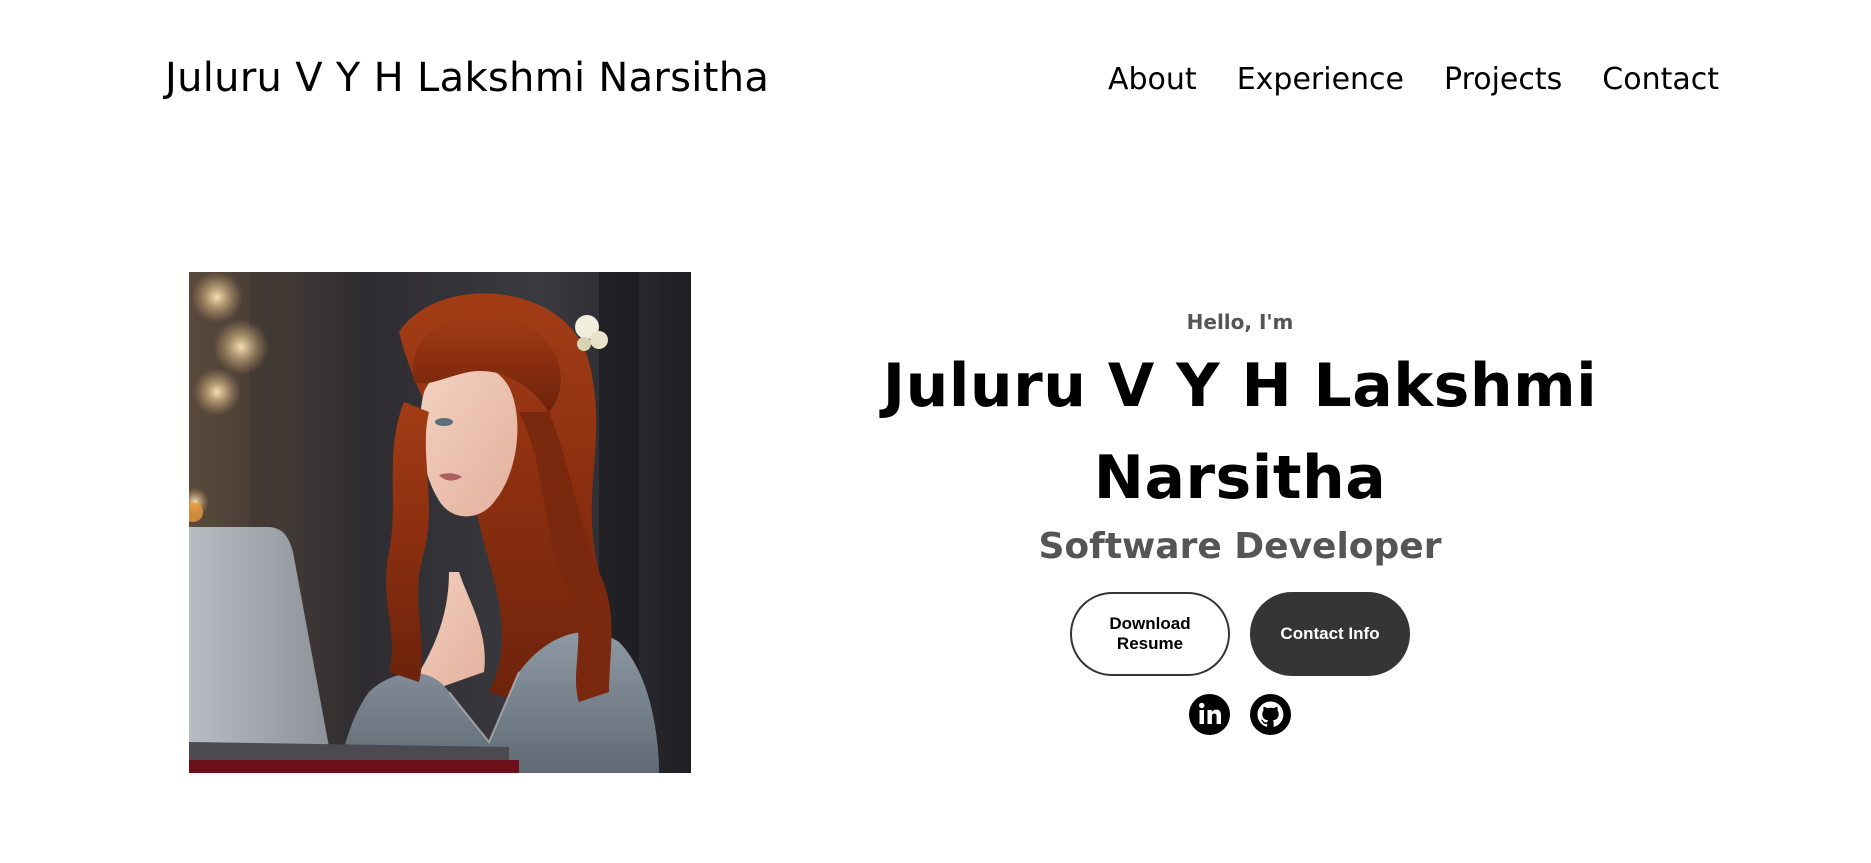 The image size is (1871, 863). What do you see at coordinates (1270, 714) in the screenshot?
I see `github-icon` at bounding box center [1270, 714].